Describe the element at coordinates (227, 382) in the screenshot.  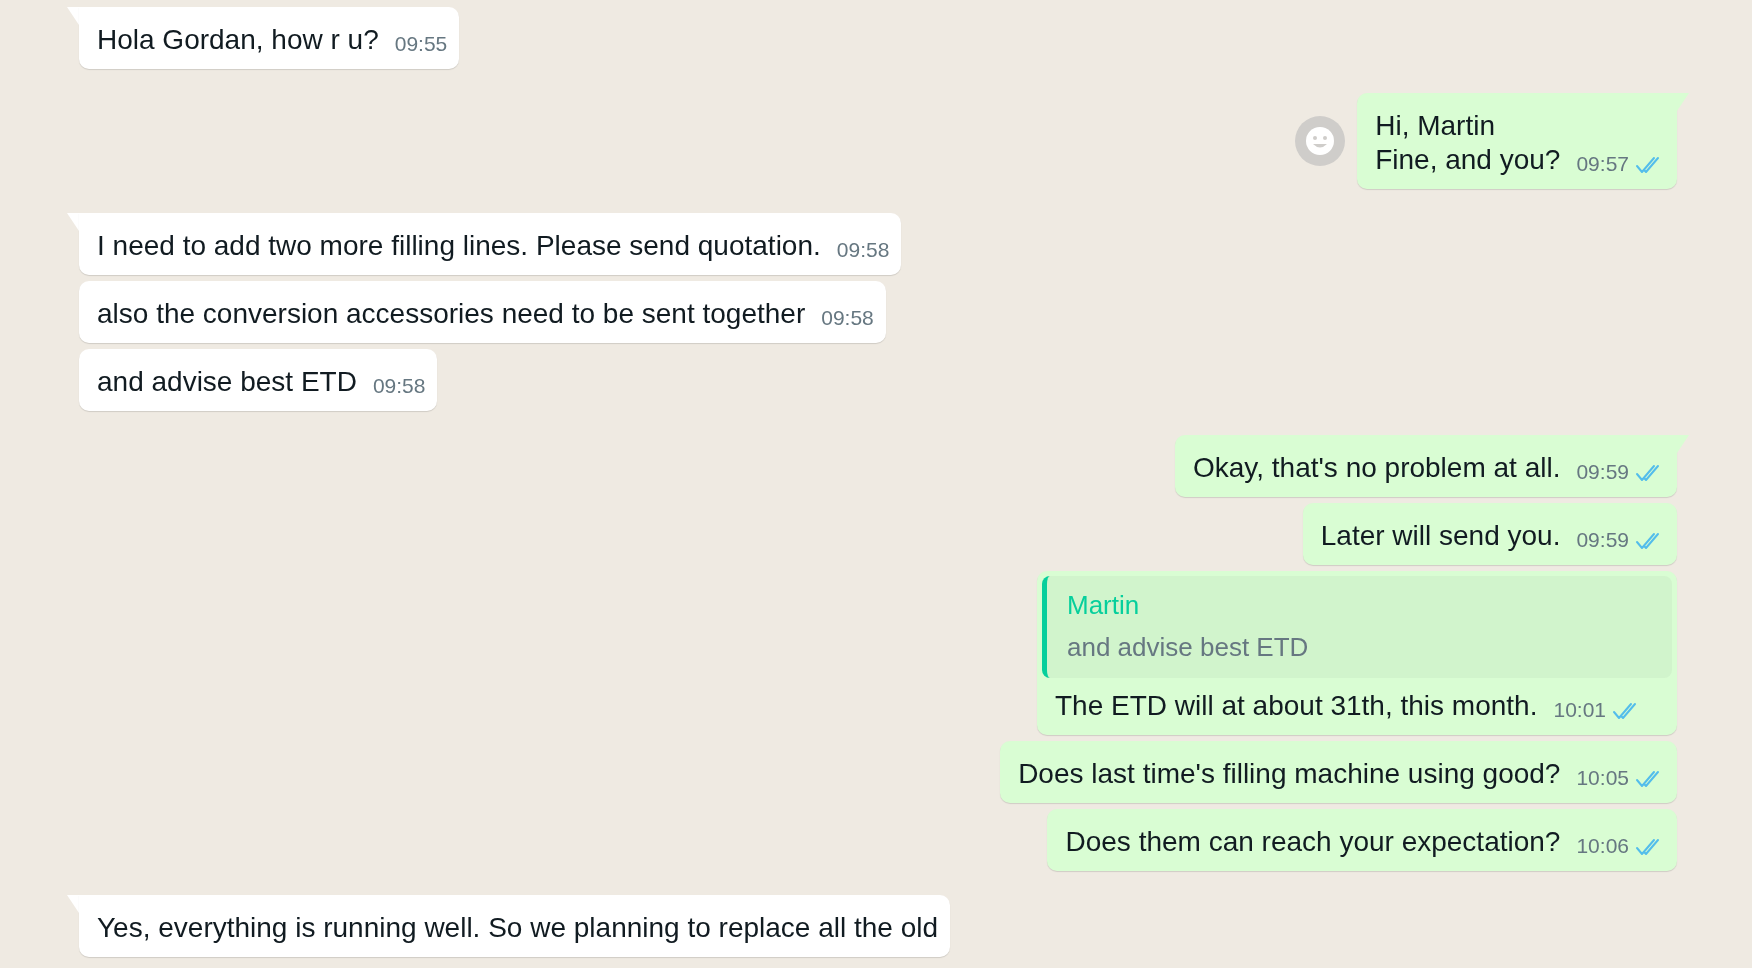
I see `message-text: and advise best ETD` at that location.